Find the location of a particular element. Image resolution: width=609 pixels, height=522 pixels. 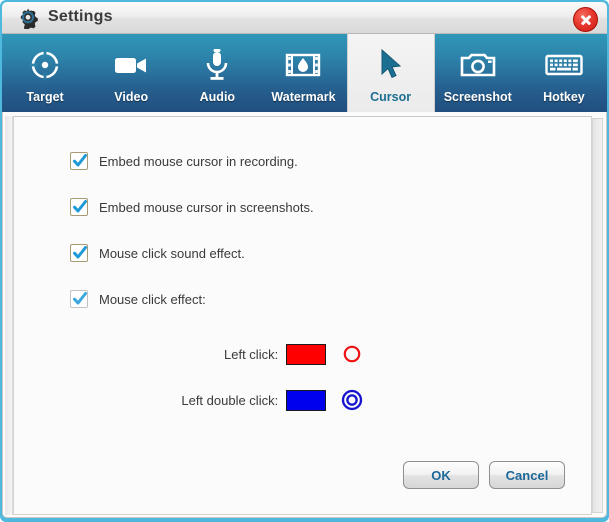

cursor-arrow-icon is located at coordinates (391, 65).